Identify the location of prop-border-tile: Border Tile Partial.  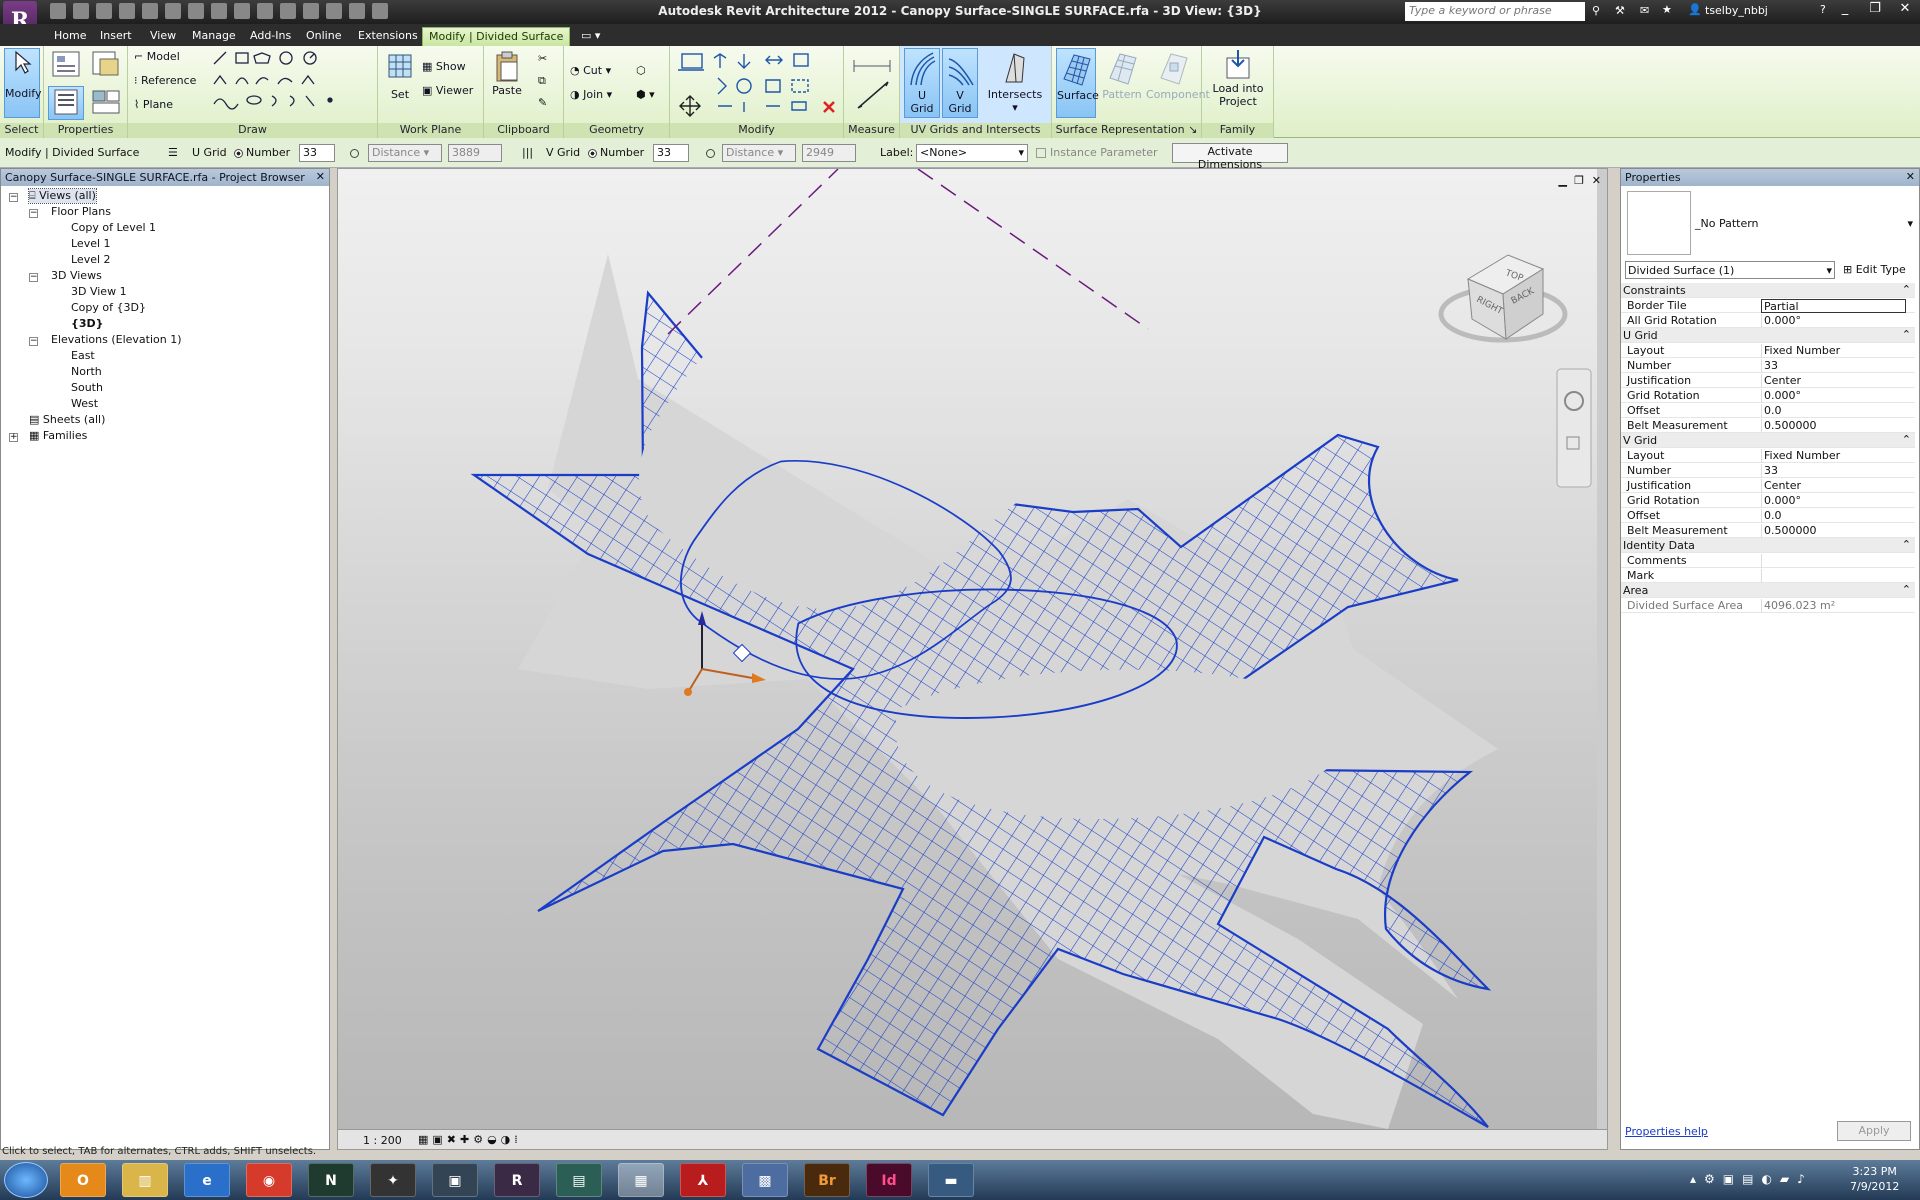
(1768, 305).